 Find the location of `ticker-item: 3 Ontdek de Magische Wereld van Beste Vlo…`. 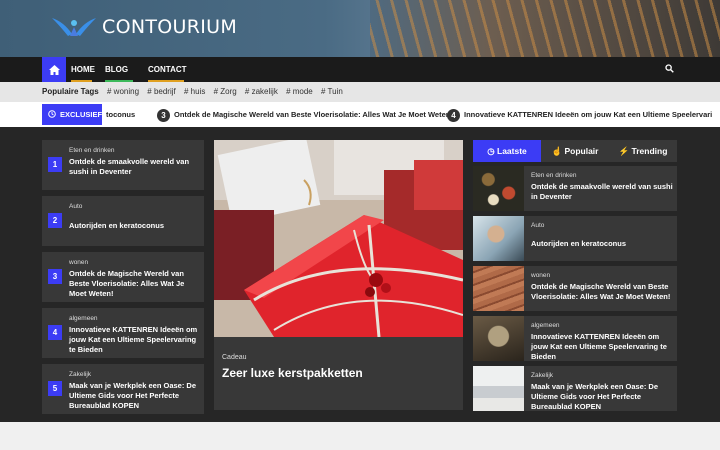

ticker-item: 3 Ontdek de Magische Wereld van Beste Vlo… is located at coordinates (305, 114).